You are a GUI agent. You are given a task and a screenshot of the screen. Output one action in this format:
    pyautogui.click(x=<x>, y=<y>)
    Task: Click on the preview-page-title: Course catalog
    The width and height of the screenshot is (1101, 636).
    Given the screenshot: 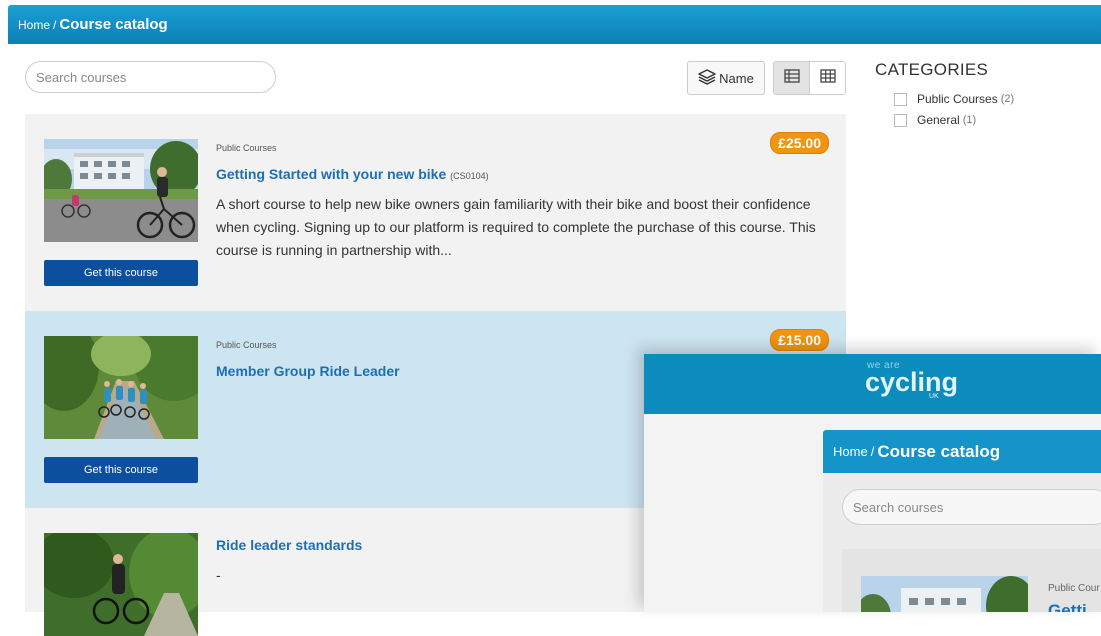 What is the action you would take?
    pyautogui.click(x=939, y=451)
    